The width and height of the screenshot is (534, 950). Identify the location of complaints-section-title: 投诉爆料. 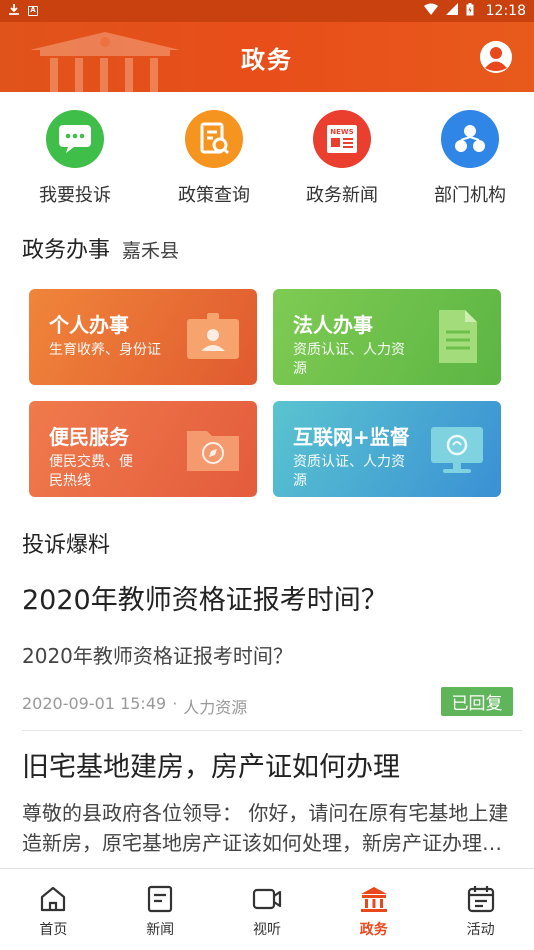
(66, 545).